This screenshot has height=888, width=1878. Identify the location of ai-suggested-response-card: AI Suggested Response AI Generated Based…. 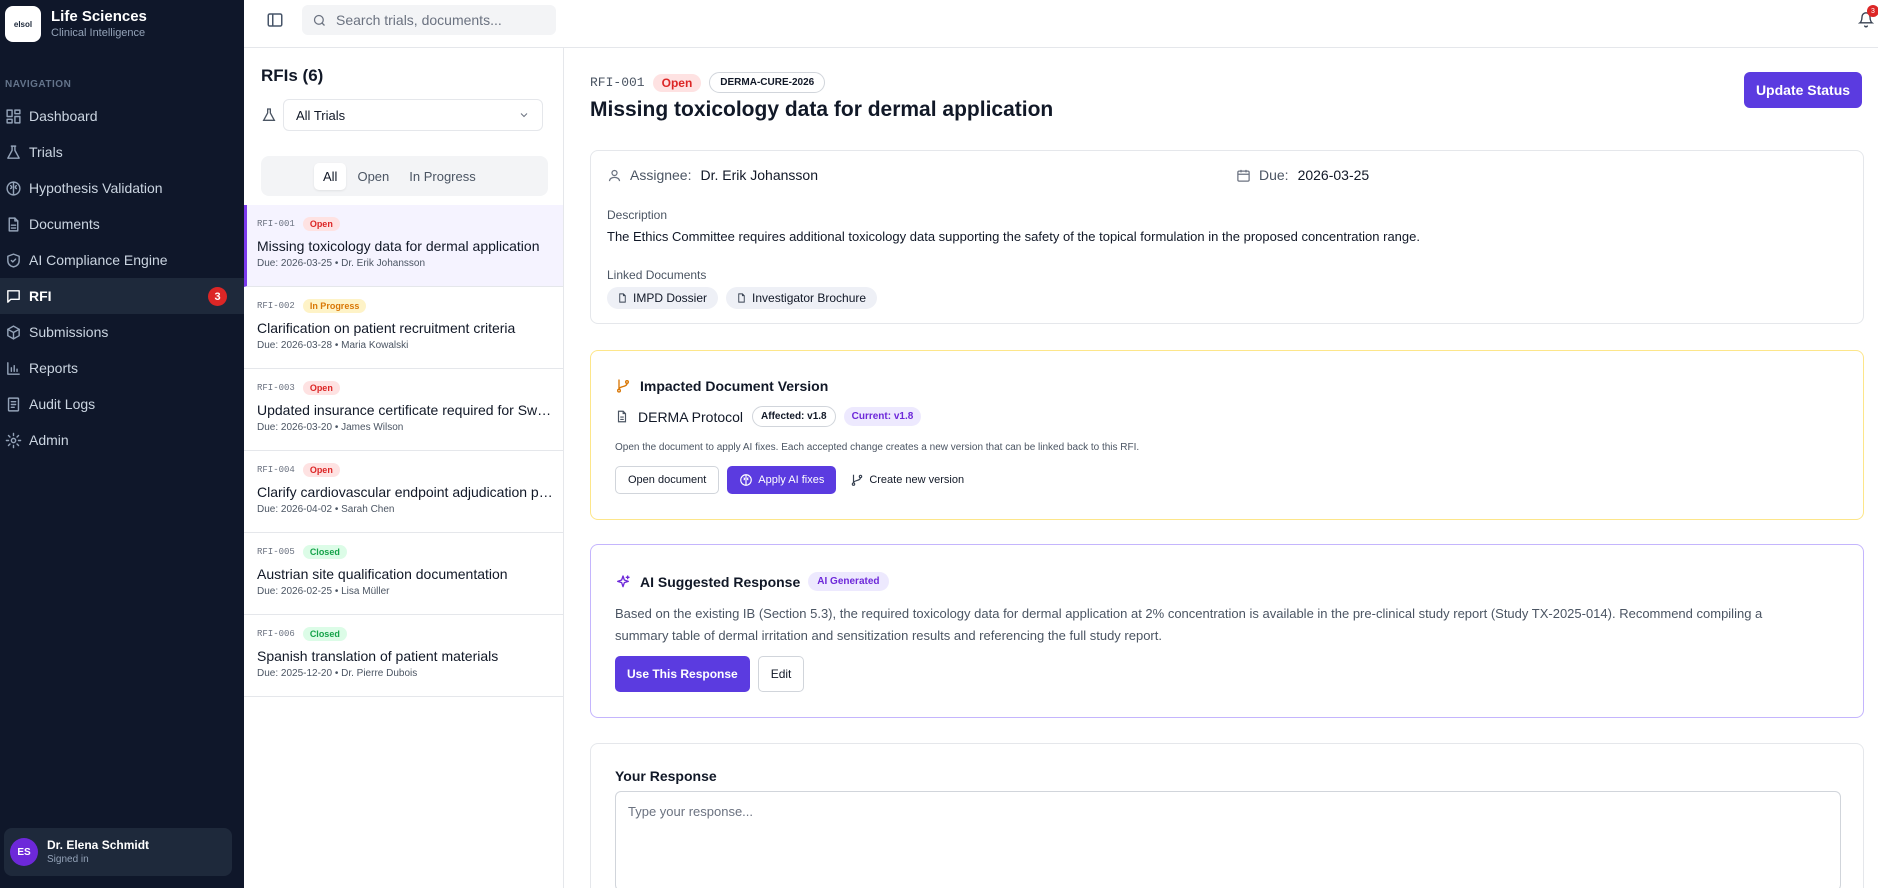
(1227, 631).